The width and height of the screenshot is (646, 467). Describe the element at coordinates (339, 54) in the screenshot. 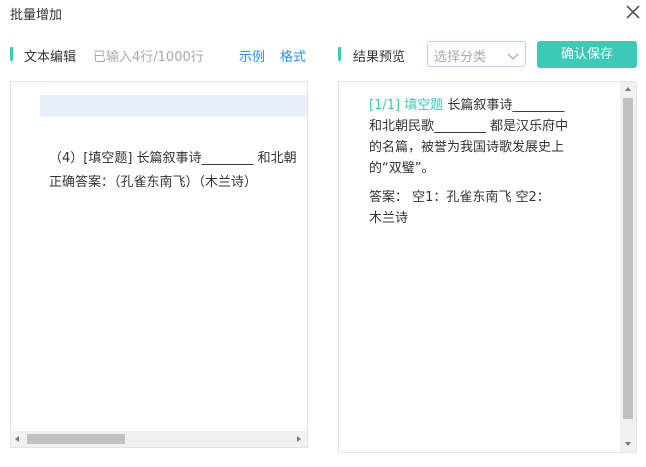

I see `preview-section-marker` at that location.